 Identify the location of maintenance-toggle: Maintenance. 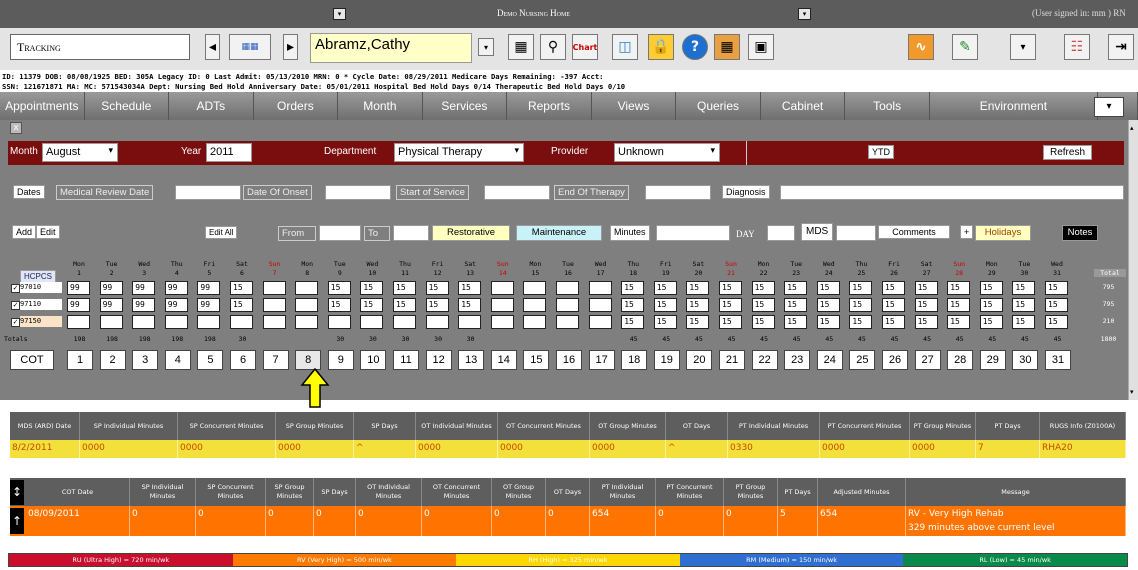
(559, 233).